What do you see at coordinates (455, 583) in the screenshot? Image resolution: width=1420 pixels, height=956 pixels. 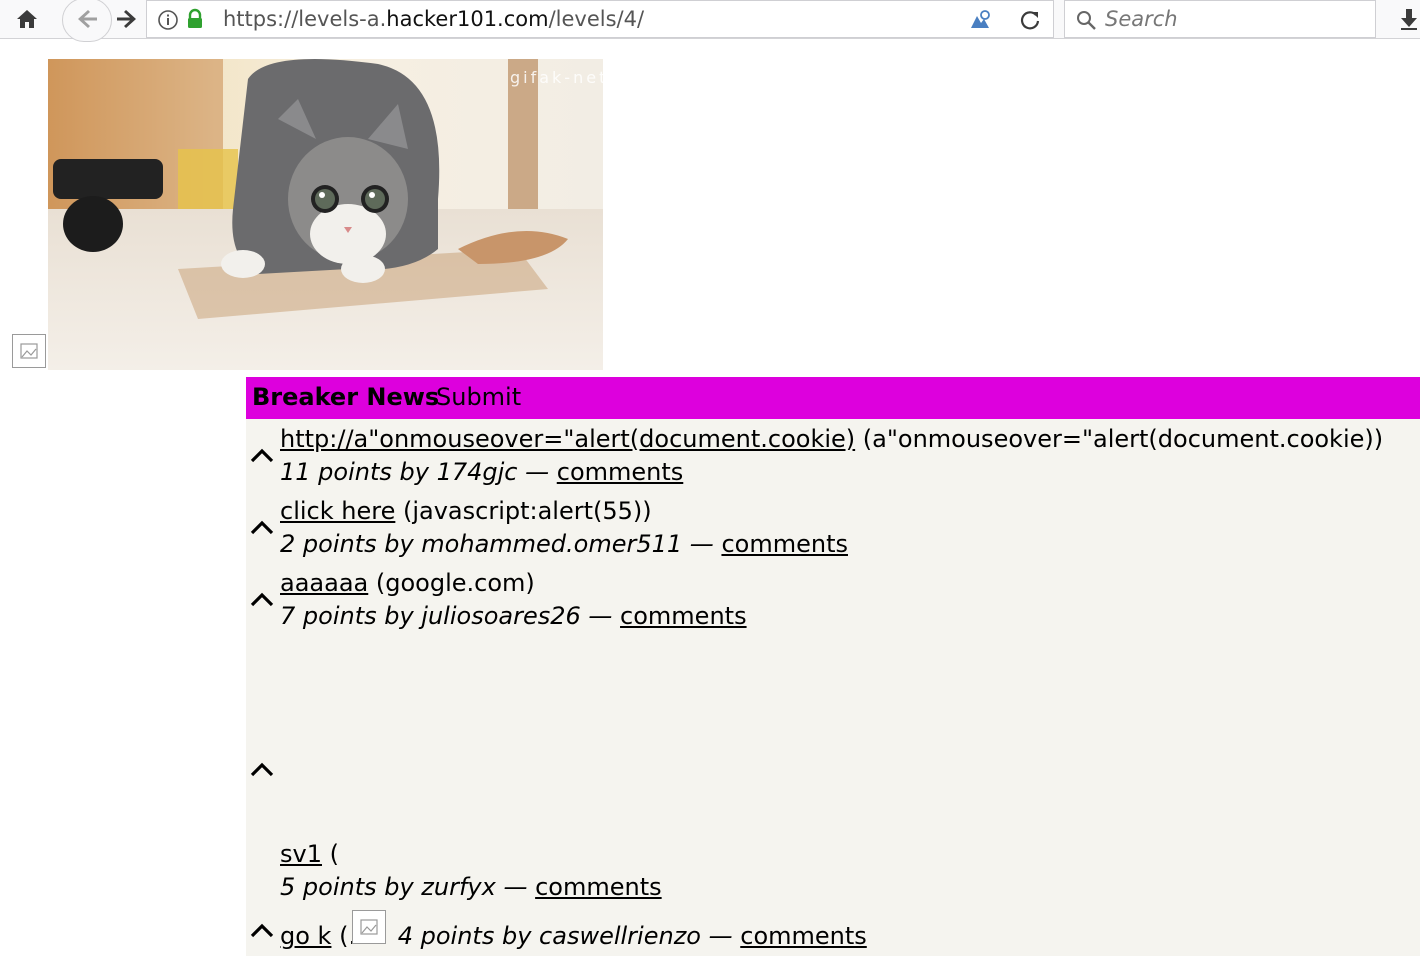 I see `story-domain: (google.com)` at bounding box center [455, 583].